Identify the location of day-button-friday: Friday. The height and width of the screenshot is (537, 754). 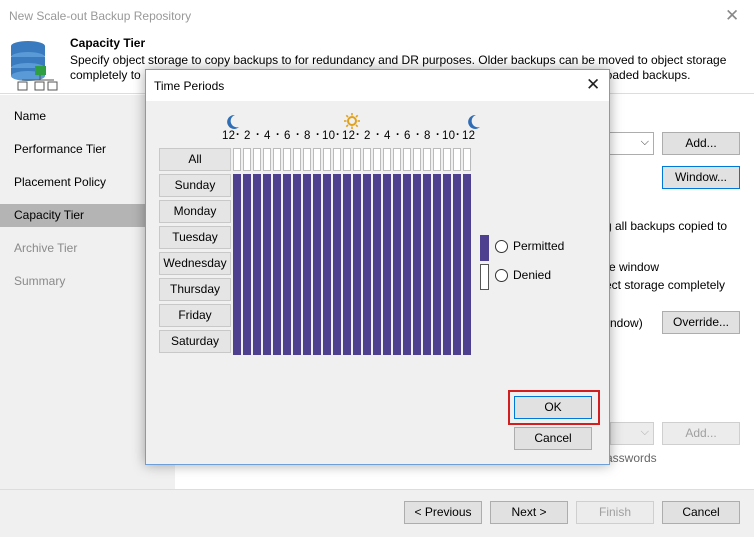
(195, 315).